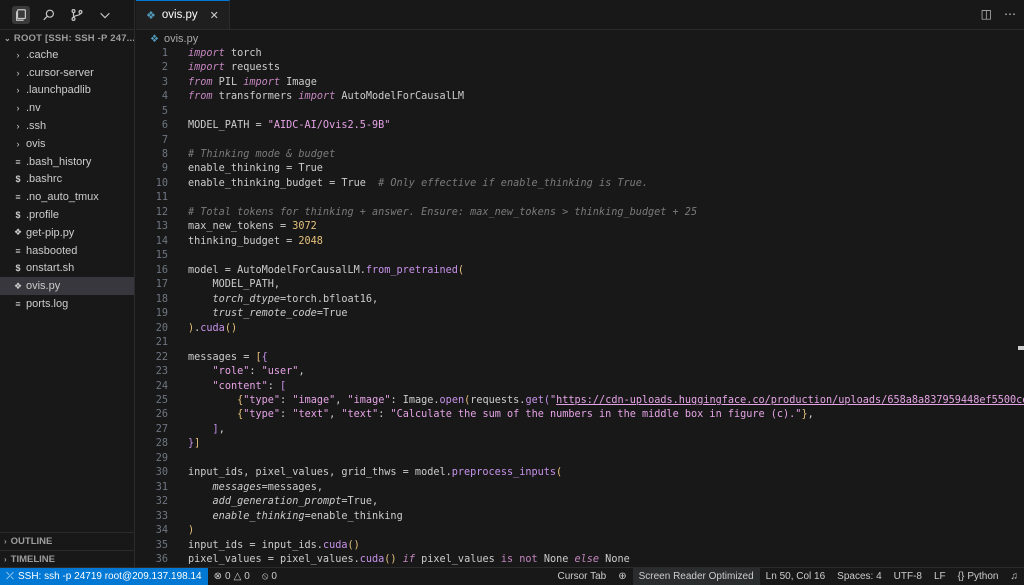 The width and height of the screenshot is (1024, 585). Describe the element at coordinates (580, 82) in the screenshot. I see `code-line: 3 from PIL import Image` at that location.